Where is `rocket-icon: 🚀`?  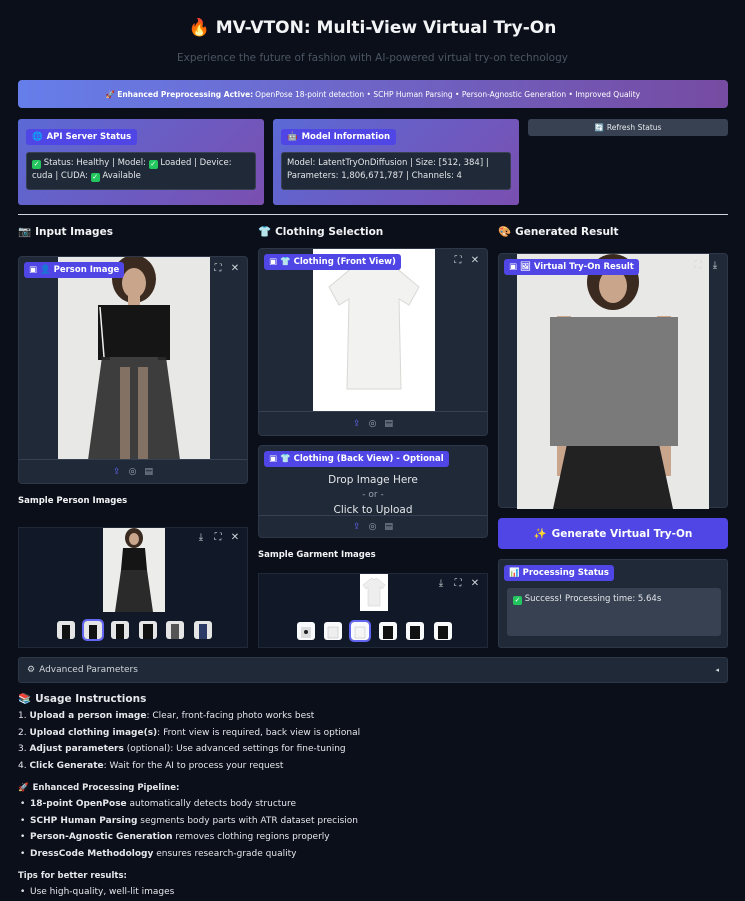
rocket-icon: 🚀 is located at coordinates (23, 788).